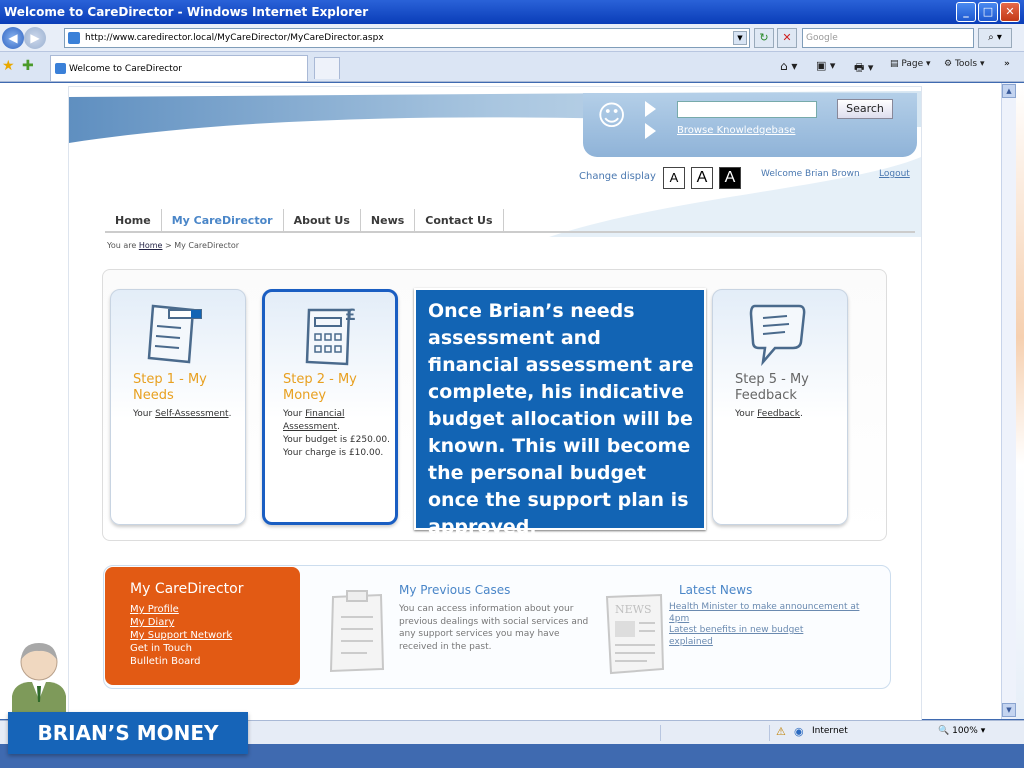 The width and height of the screenshot is (1024, 768). What do you see at coordinates (320, 387) in the screenshot?
I see `step-2-title: Step 2 - My Money` at bounding box center [320, 387].